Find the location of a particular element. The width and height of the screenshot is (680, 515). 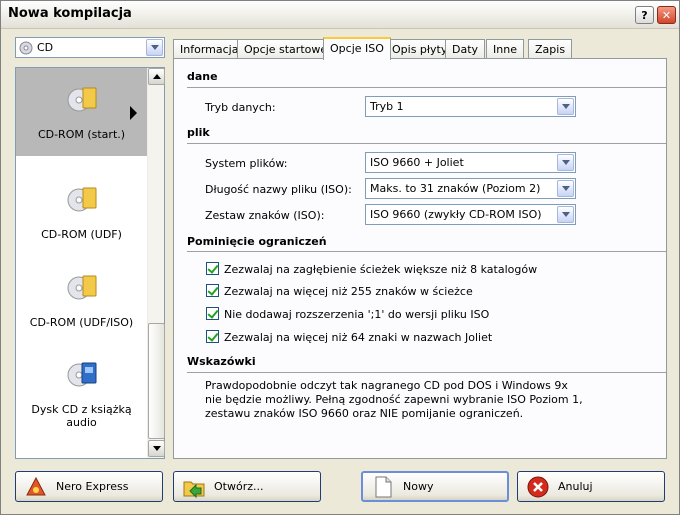

disc-type-value: CD is located at coordinates (45, 47).